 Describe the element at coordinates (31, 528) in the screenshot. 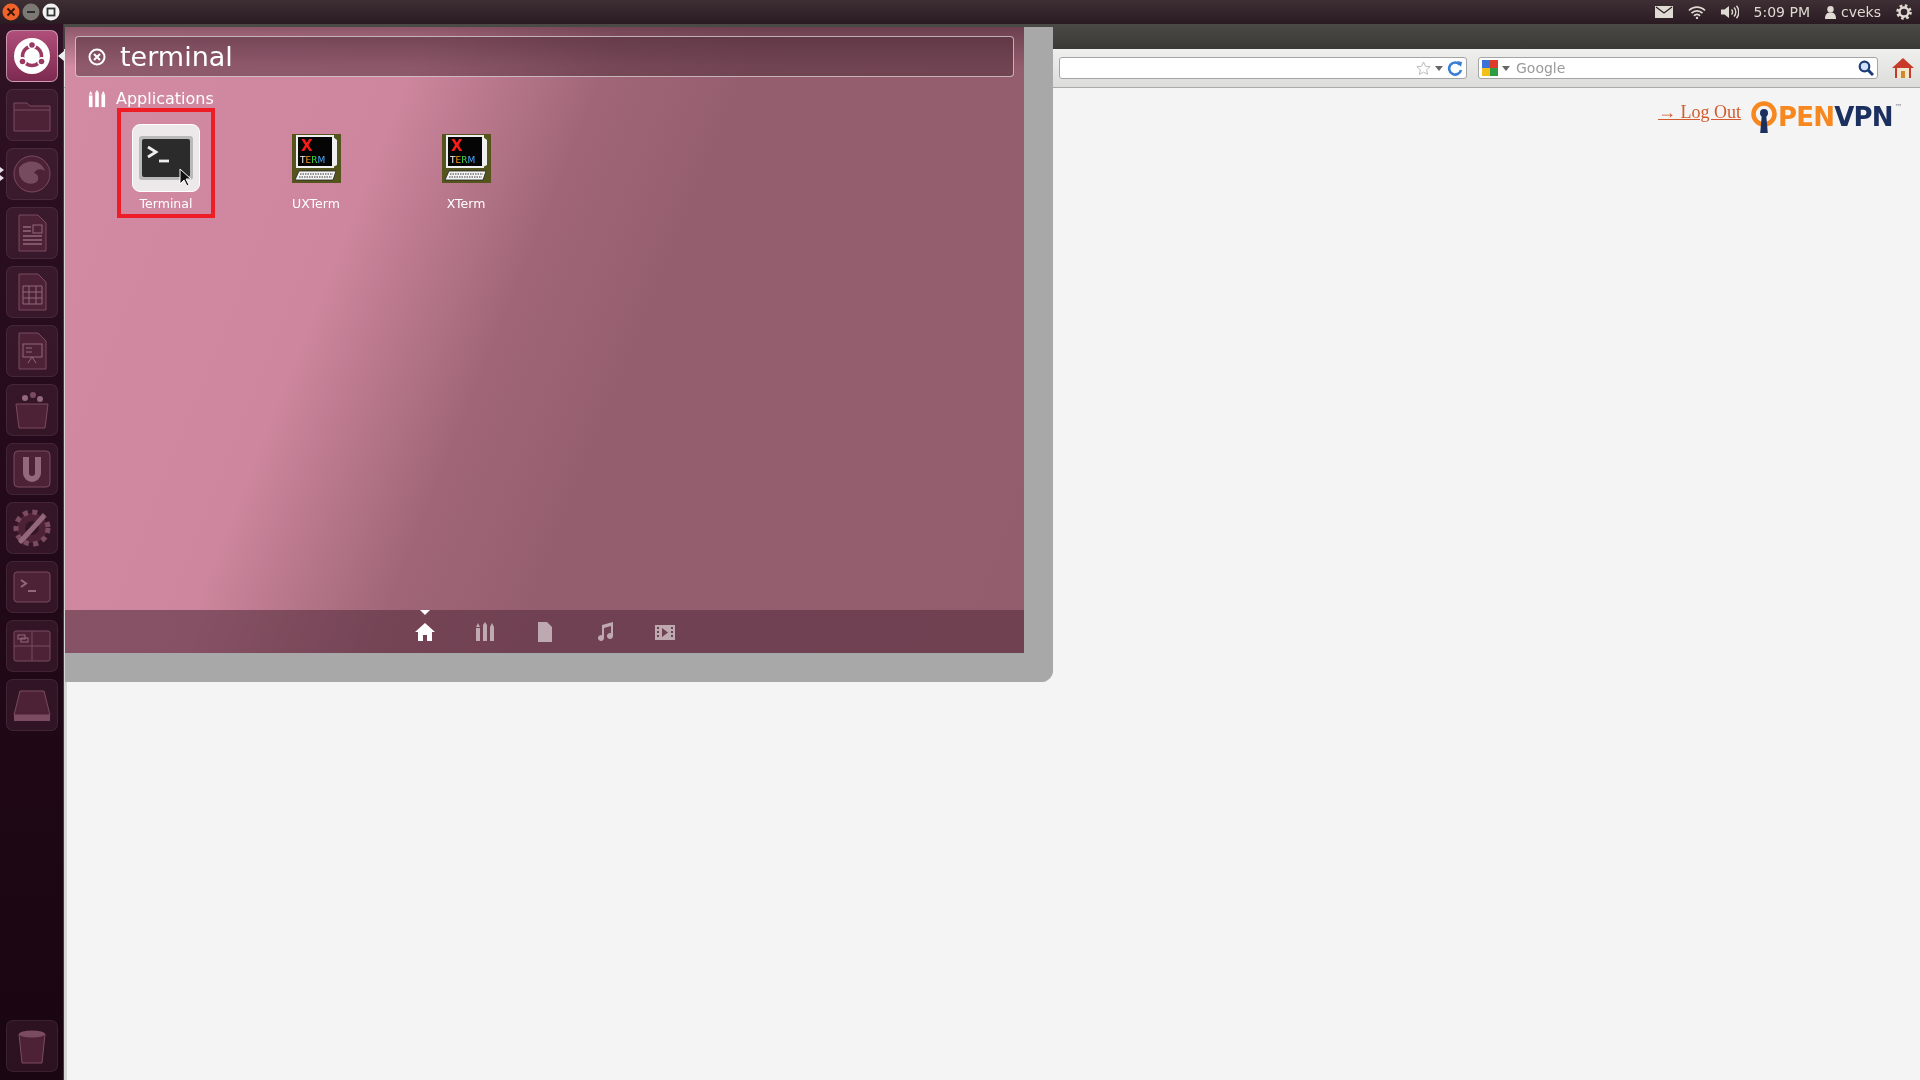

I see `gear-wrench-icon` at that location.